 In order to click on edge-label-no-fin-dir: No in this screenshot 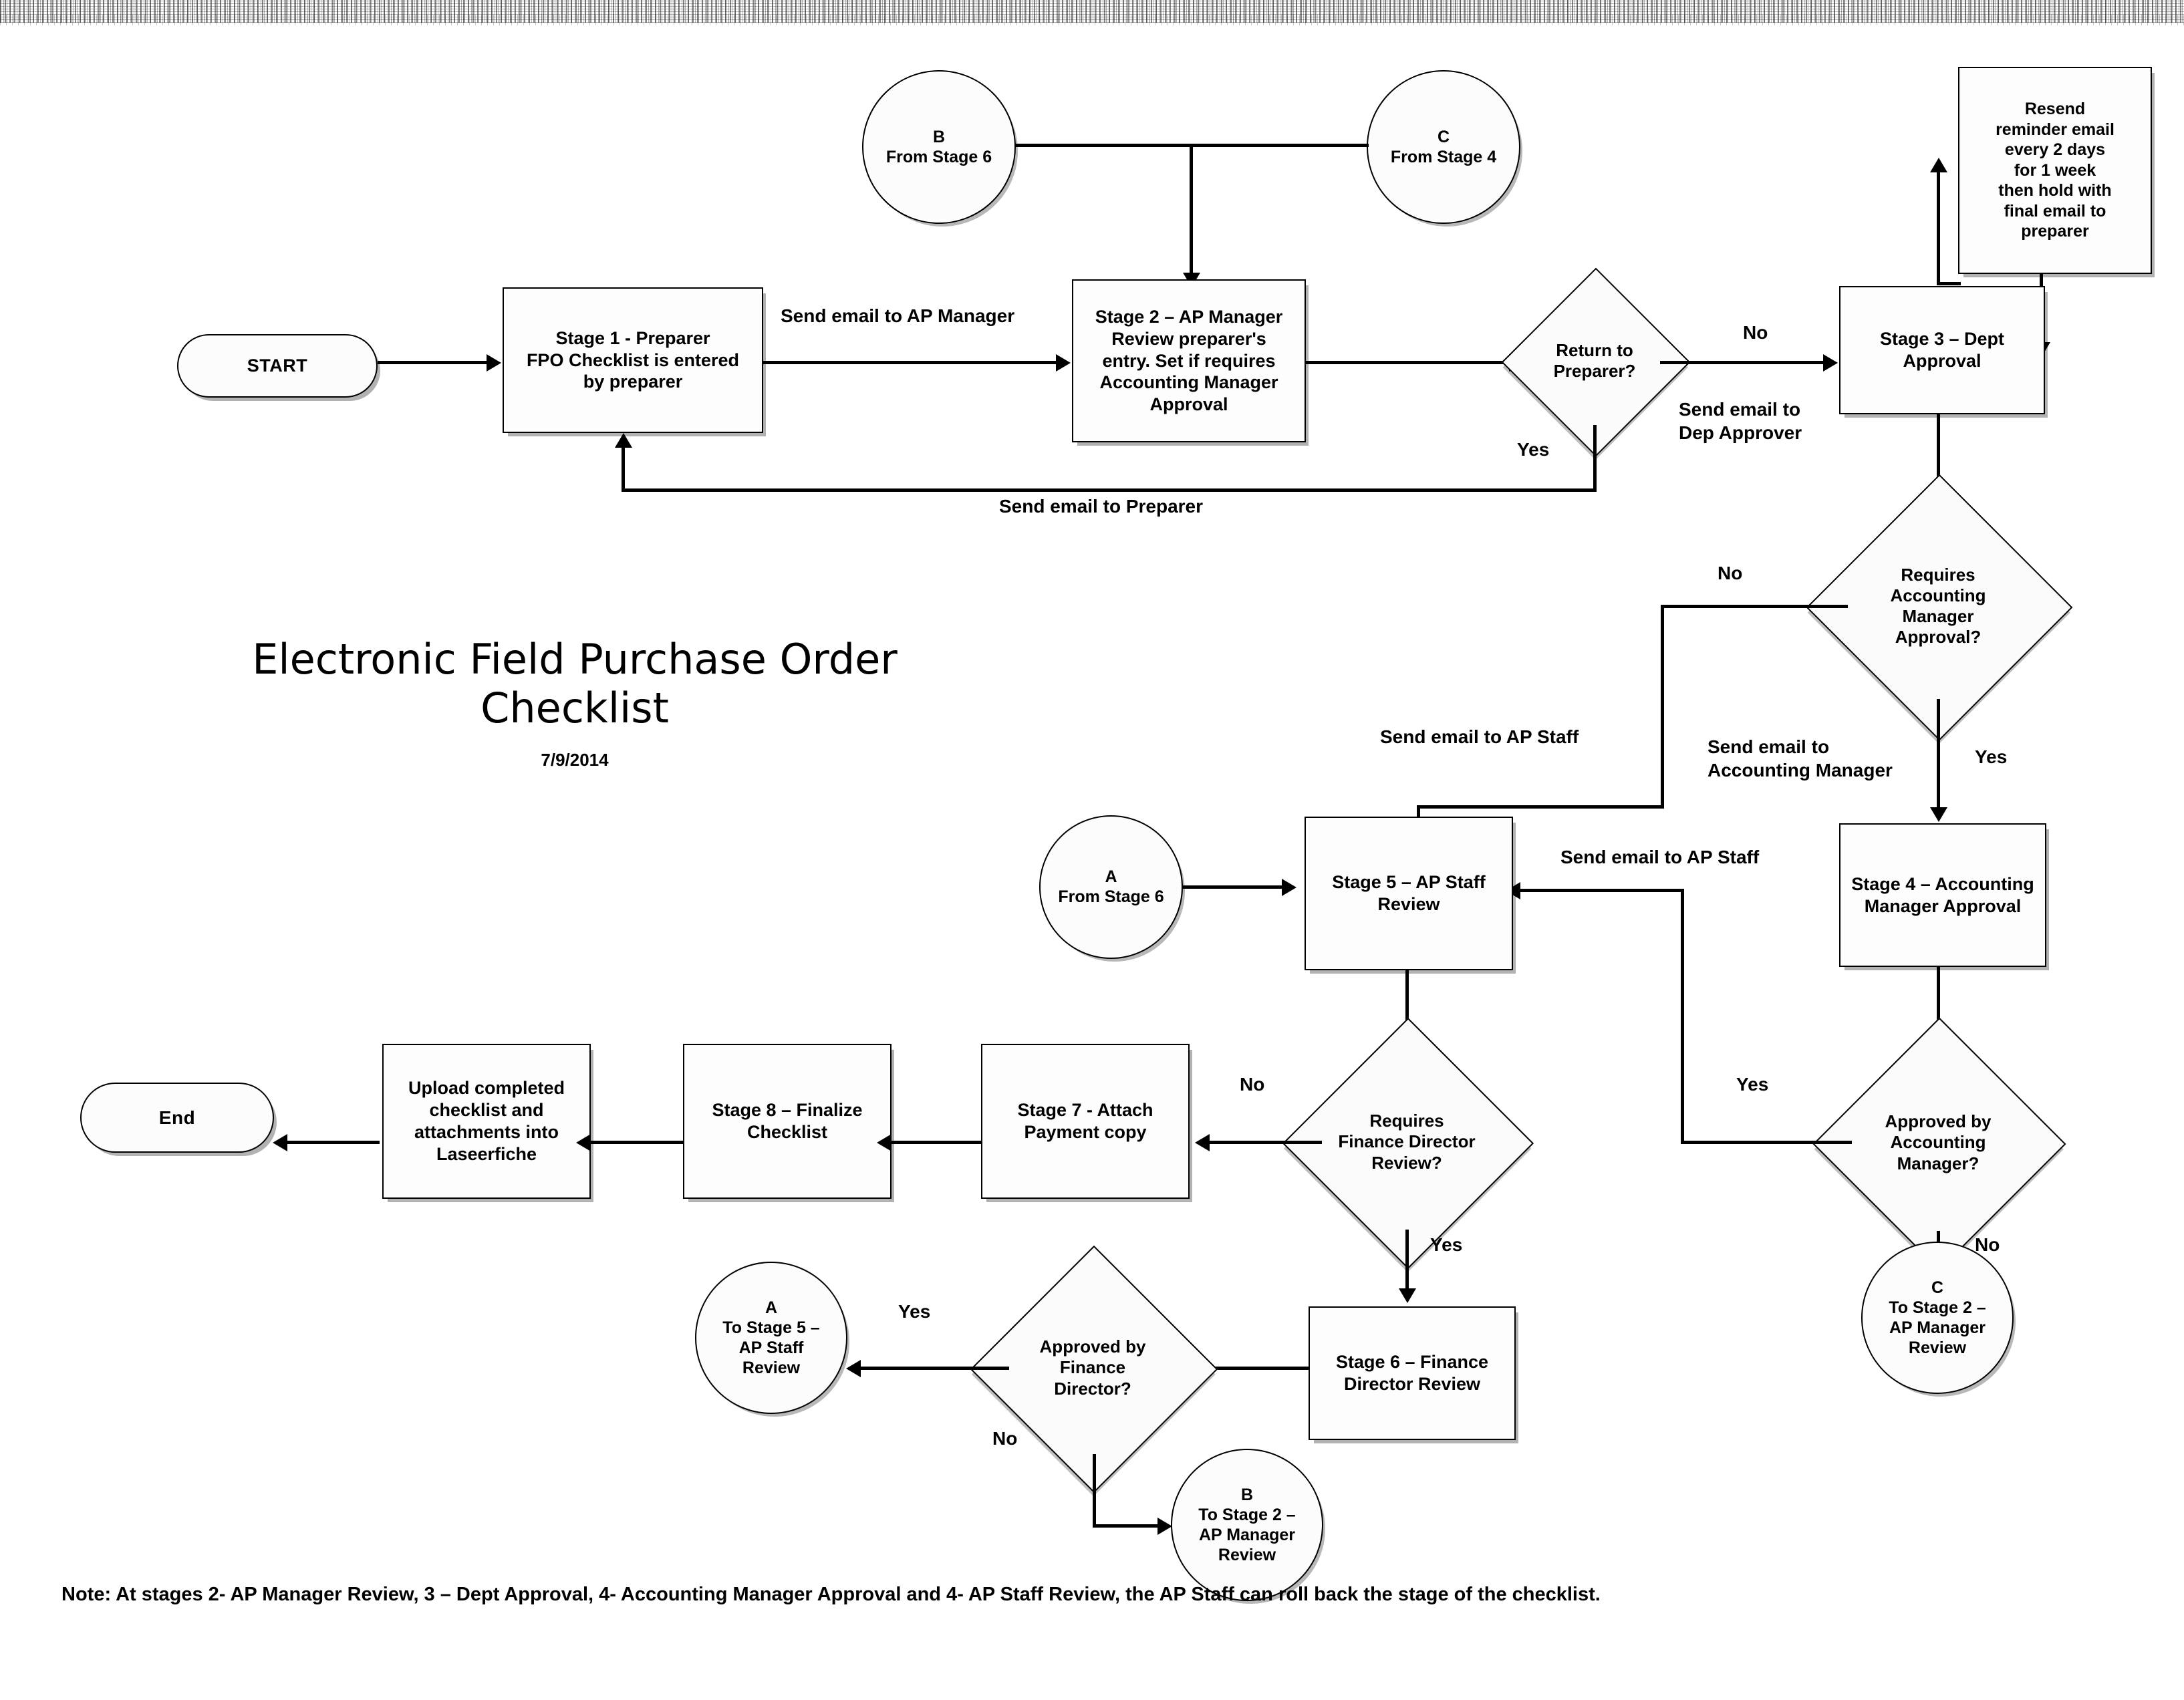, I will do `click(1252, 1084)`.